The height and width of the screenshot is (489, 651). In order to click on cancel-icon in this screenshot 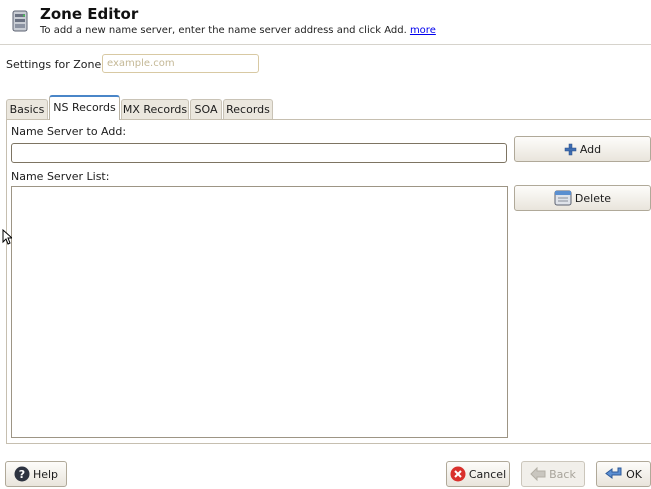, I will do `click(458, 474)`.